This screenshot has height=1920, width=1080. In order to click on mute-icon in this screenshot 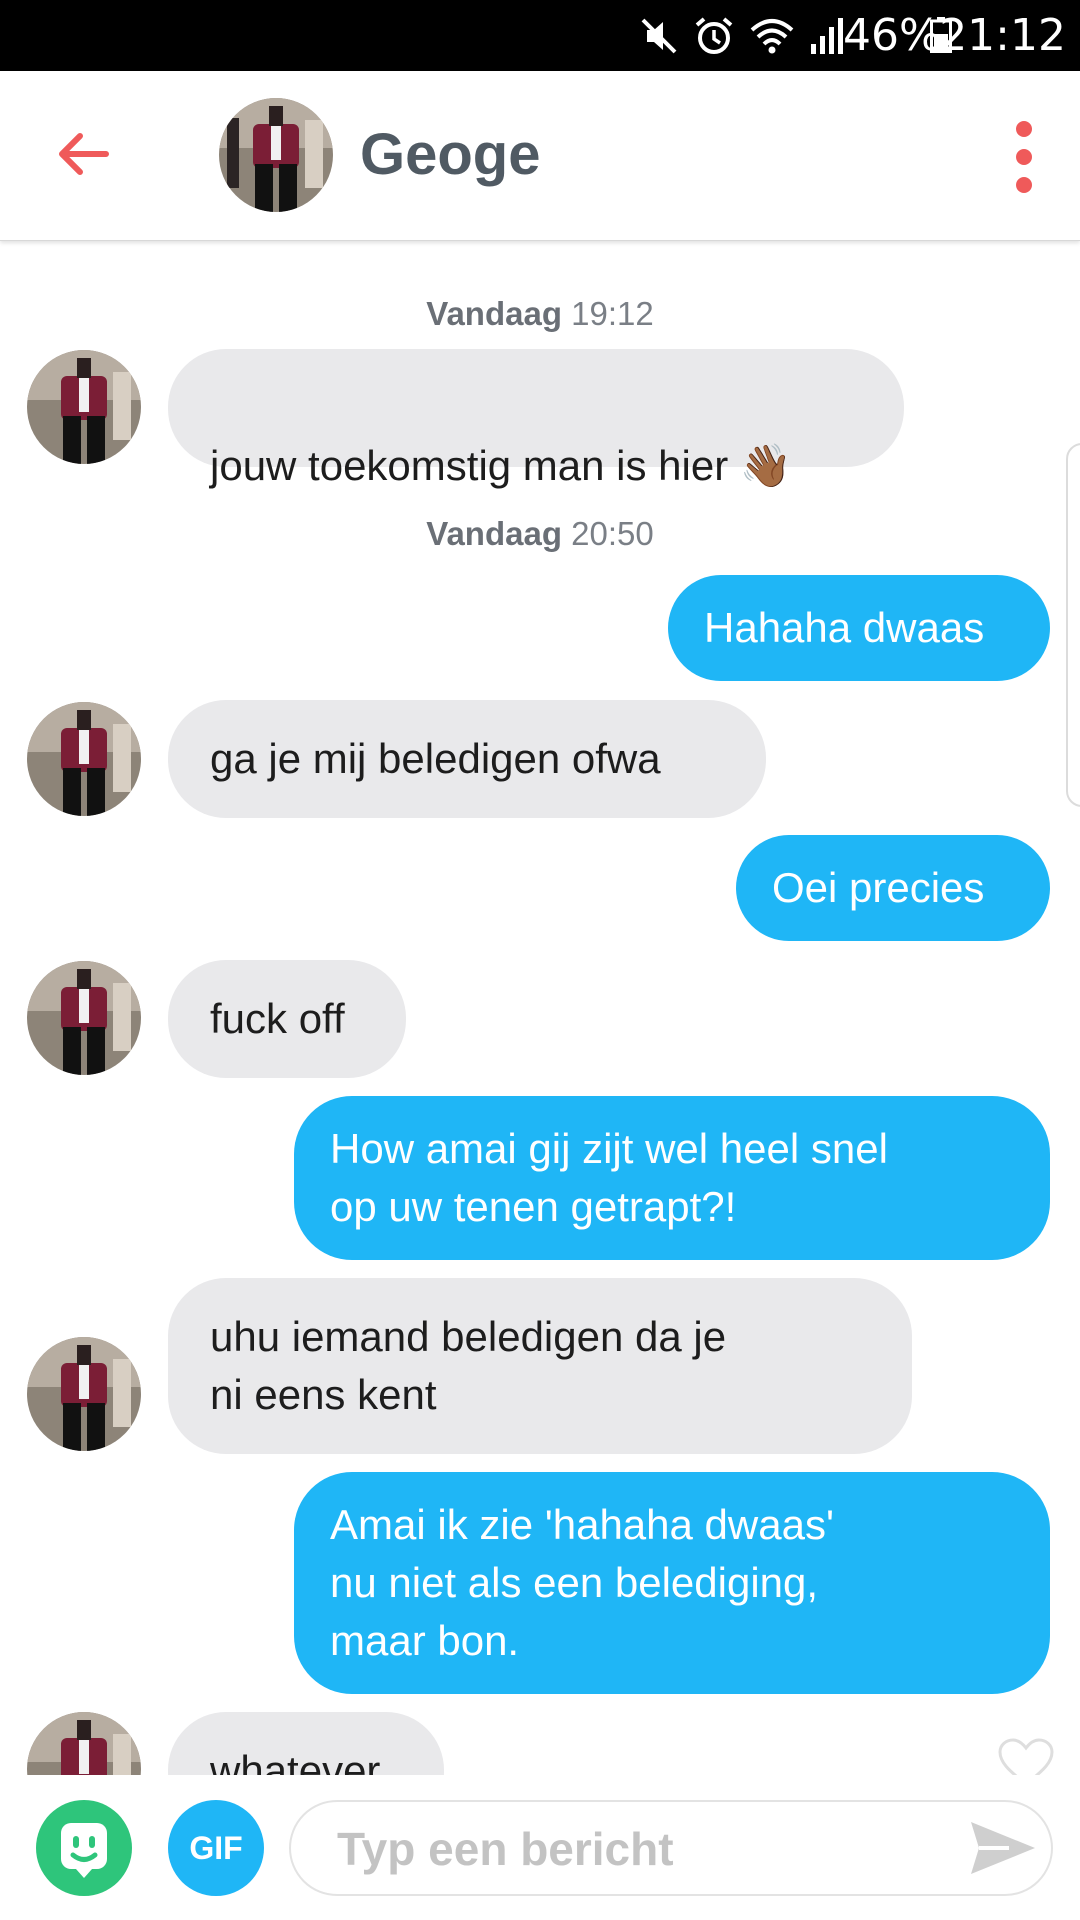, I will do `click(659, 36)`.